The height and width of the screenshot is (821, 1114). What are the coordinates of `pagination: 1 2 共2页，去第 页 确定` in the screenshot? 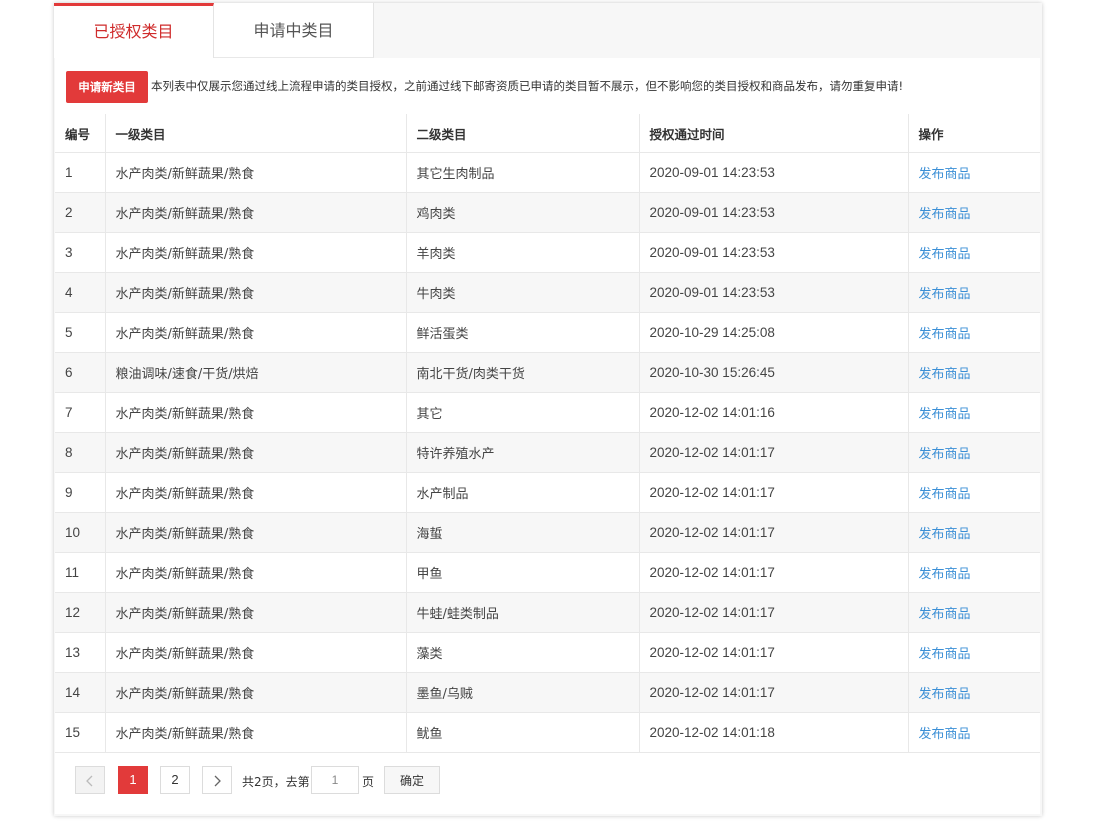 It's located at (547, 784).